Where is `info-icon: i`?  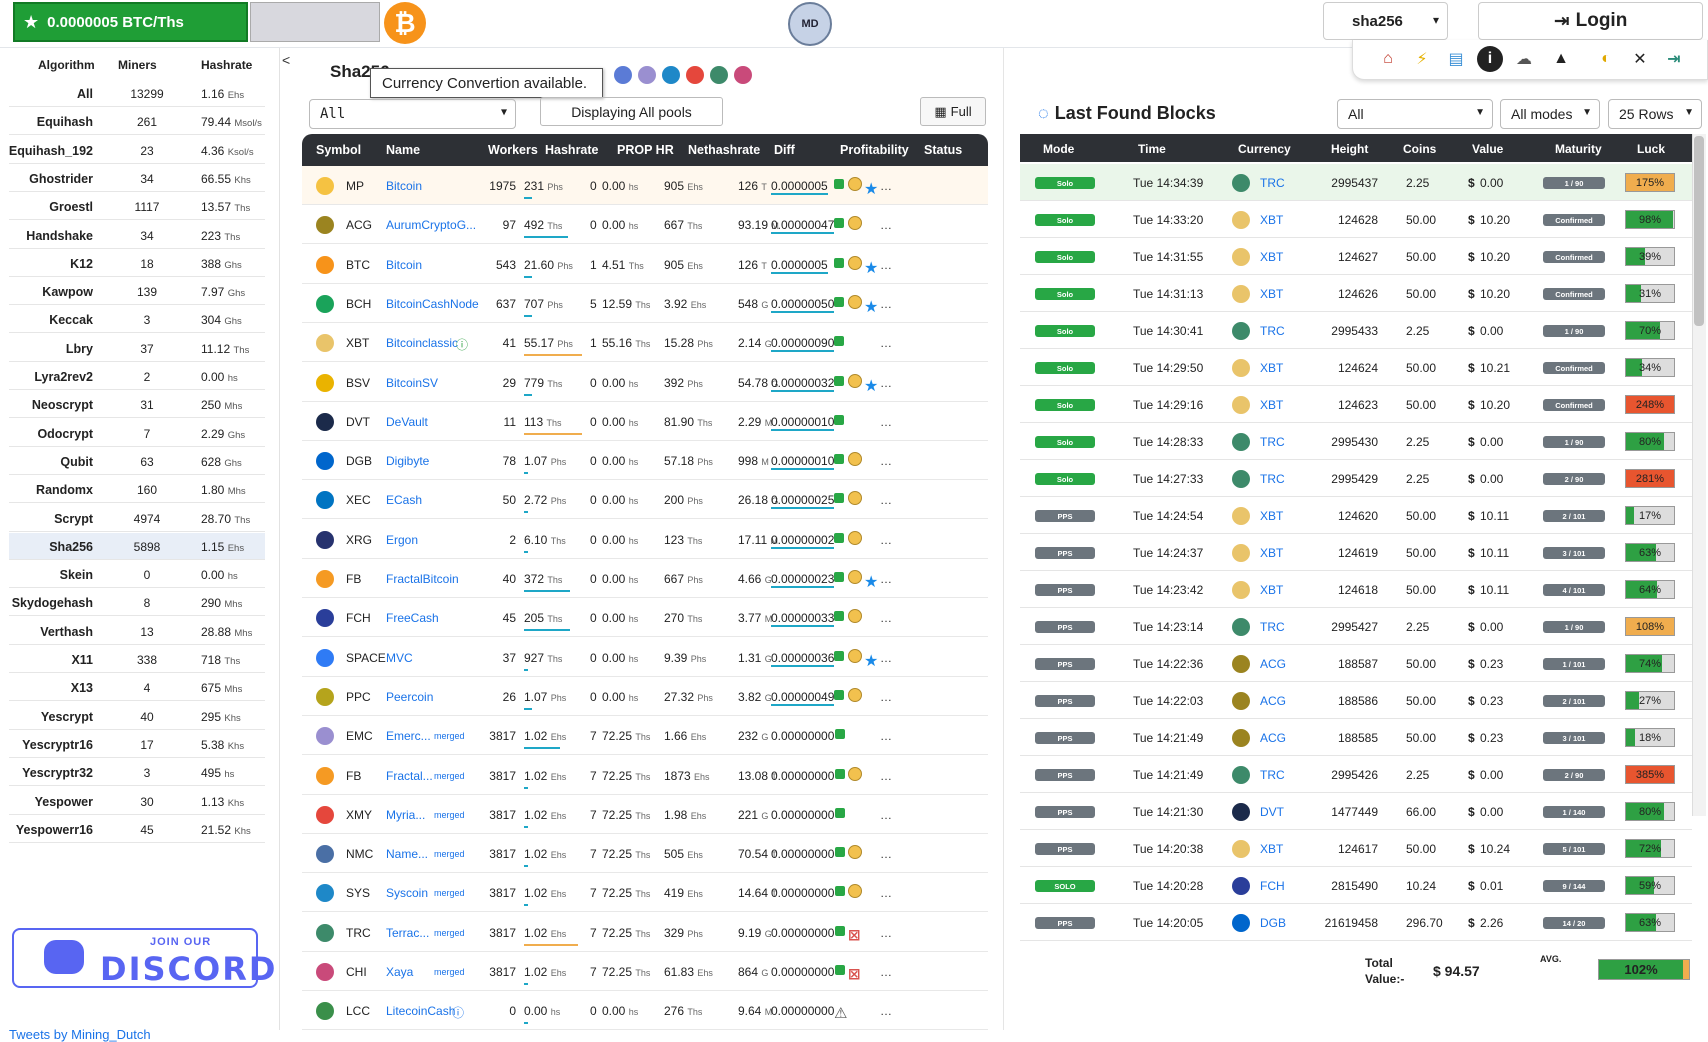 info-icon: i is located at coordinates (1490, 59).